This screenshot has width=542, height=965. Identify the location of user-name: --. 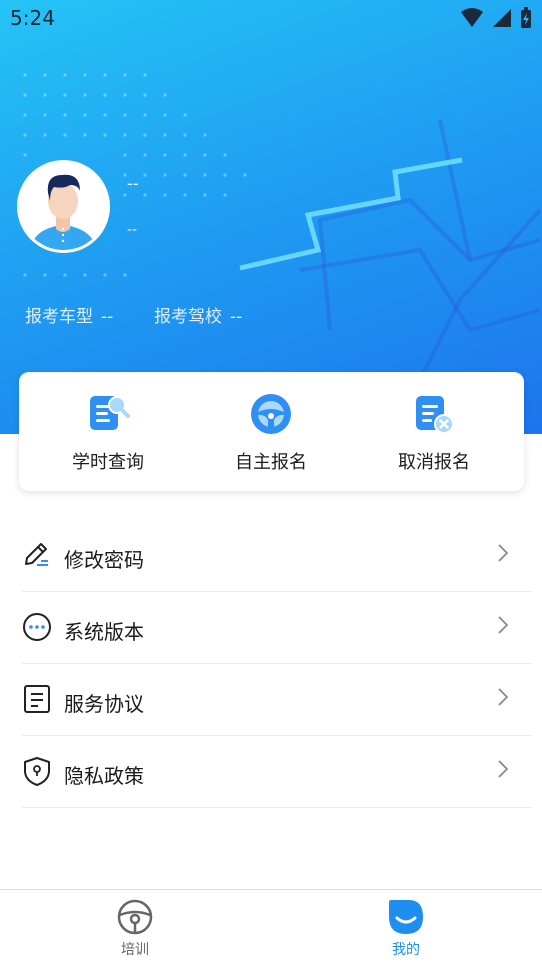
(133, 183).